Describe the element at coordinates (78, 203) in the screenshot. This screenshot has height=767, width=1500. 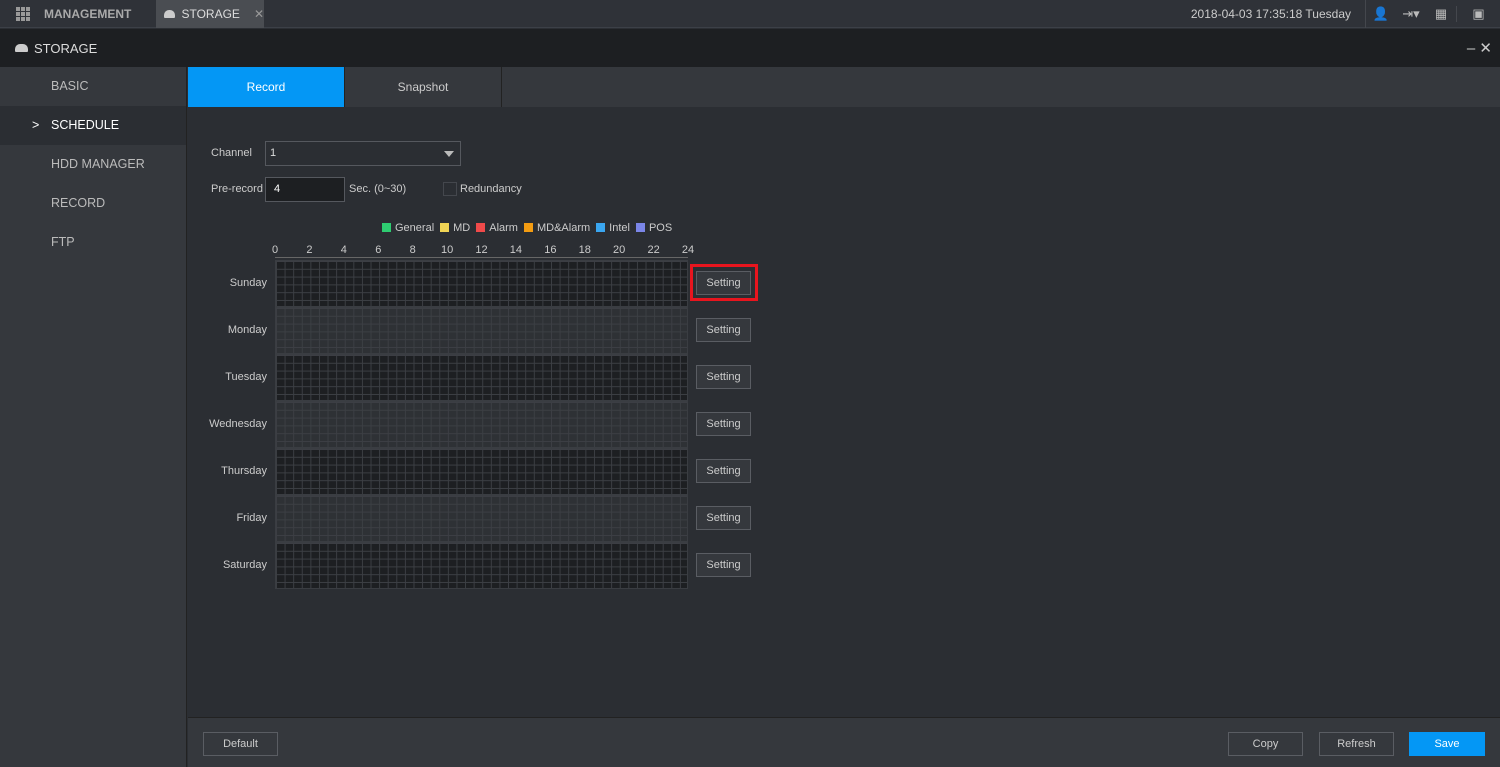
I see `sidebar-item-label: RECORD` at that location.